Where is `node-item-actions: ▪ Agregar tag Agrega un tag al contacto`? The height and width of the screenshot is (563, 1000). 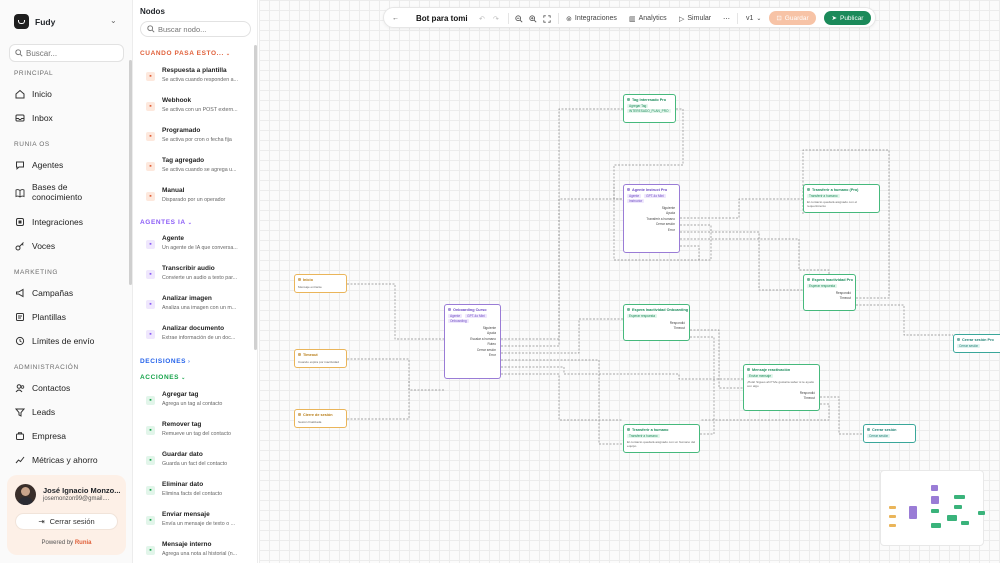 node-item-actions: ▪ Agregar tag Agrega un tag al contacto is located at coordinates (197, 405).